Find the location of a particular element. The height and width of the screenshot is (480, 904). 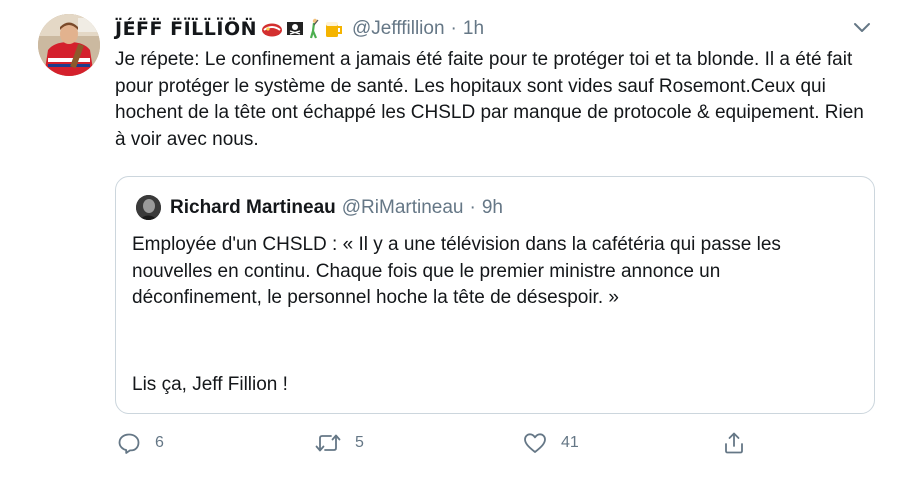

author-avatar-image is located at coordinates (69, 45).